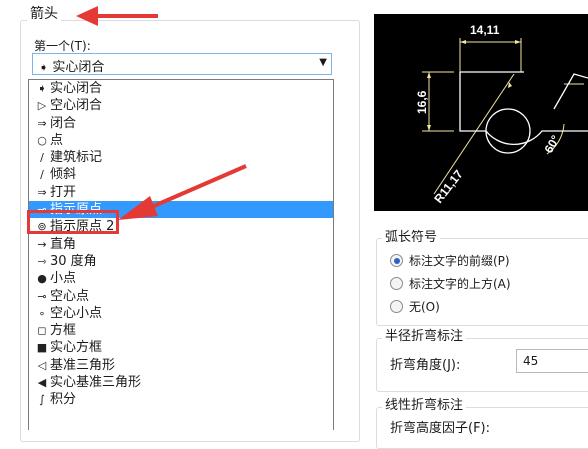  Describe the element at coordinates (73, 222) in the screenshot. I see `annotation-highlight-box` at that location.